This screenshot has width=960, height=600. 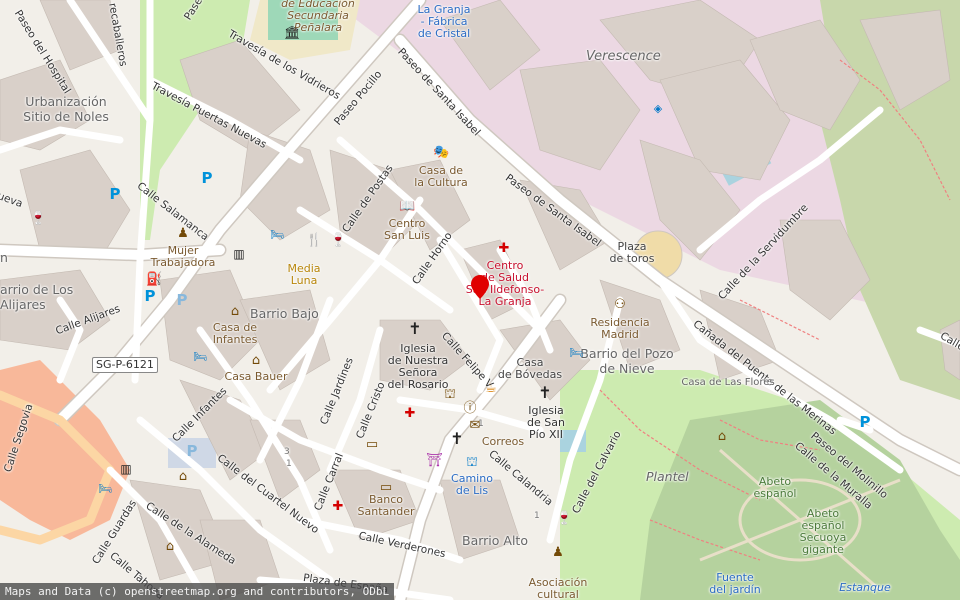 I want to click on restaurant-icon: 🍴, so click(x=314, y=241).